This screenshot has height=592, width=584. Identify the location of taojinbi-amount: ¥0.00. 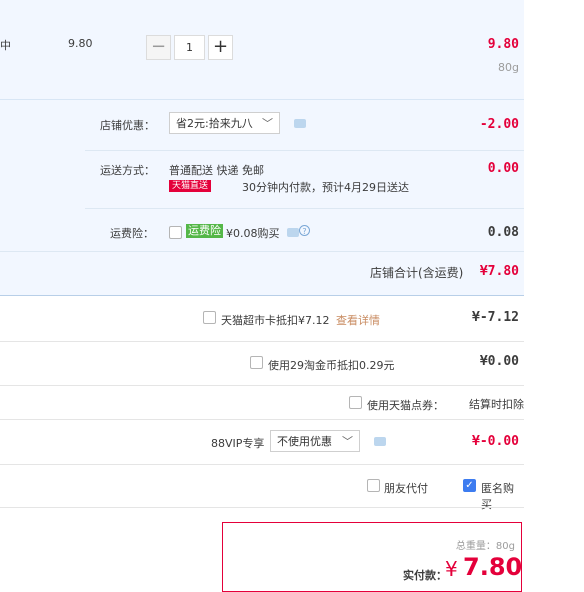
(499, 361).